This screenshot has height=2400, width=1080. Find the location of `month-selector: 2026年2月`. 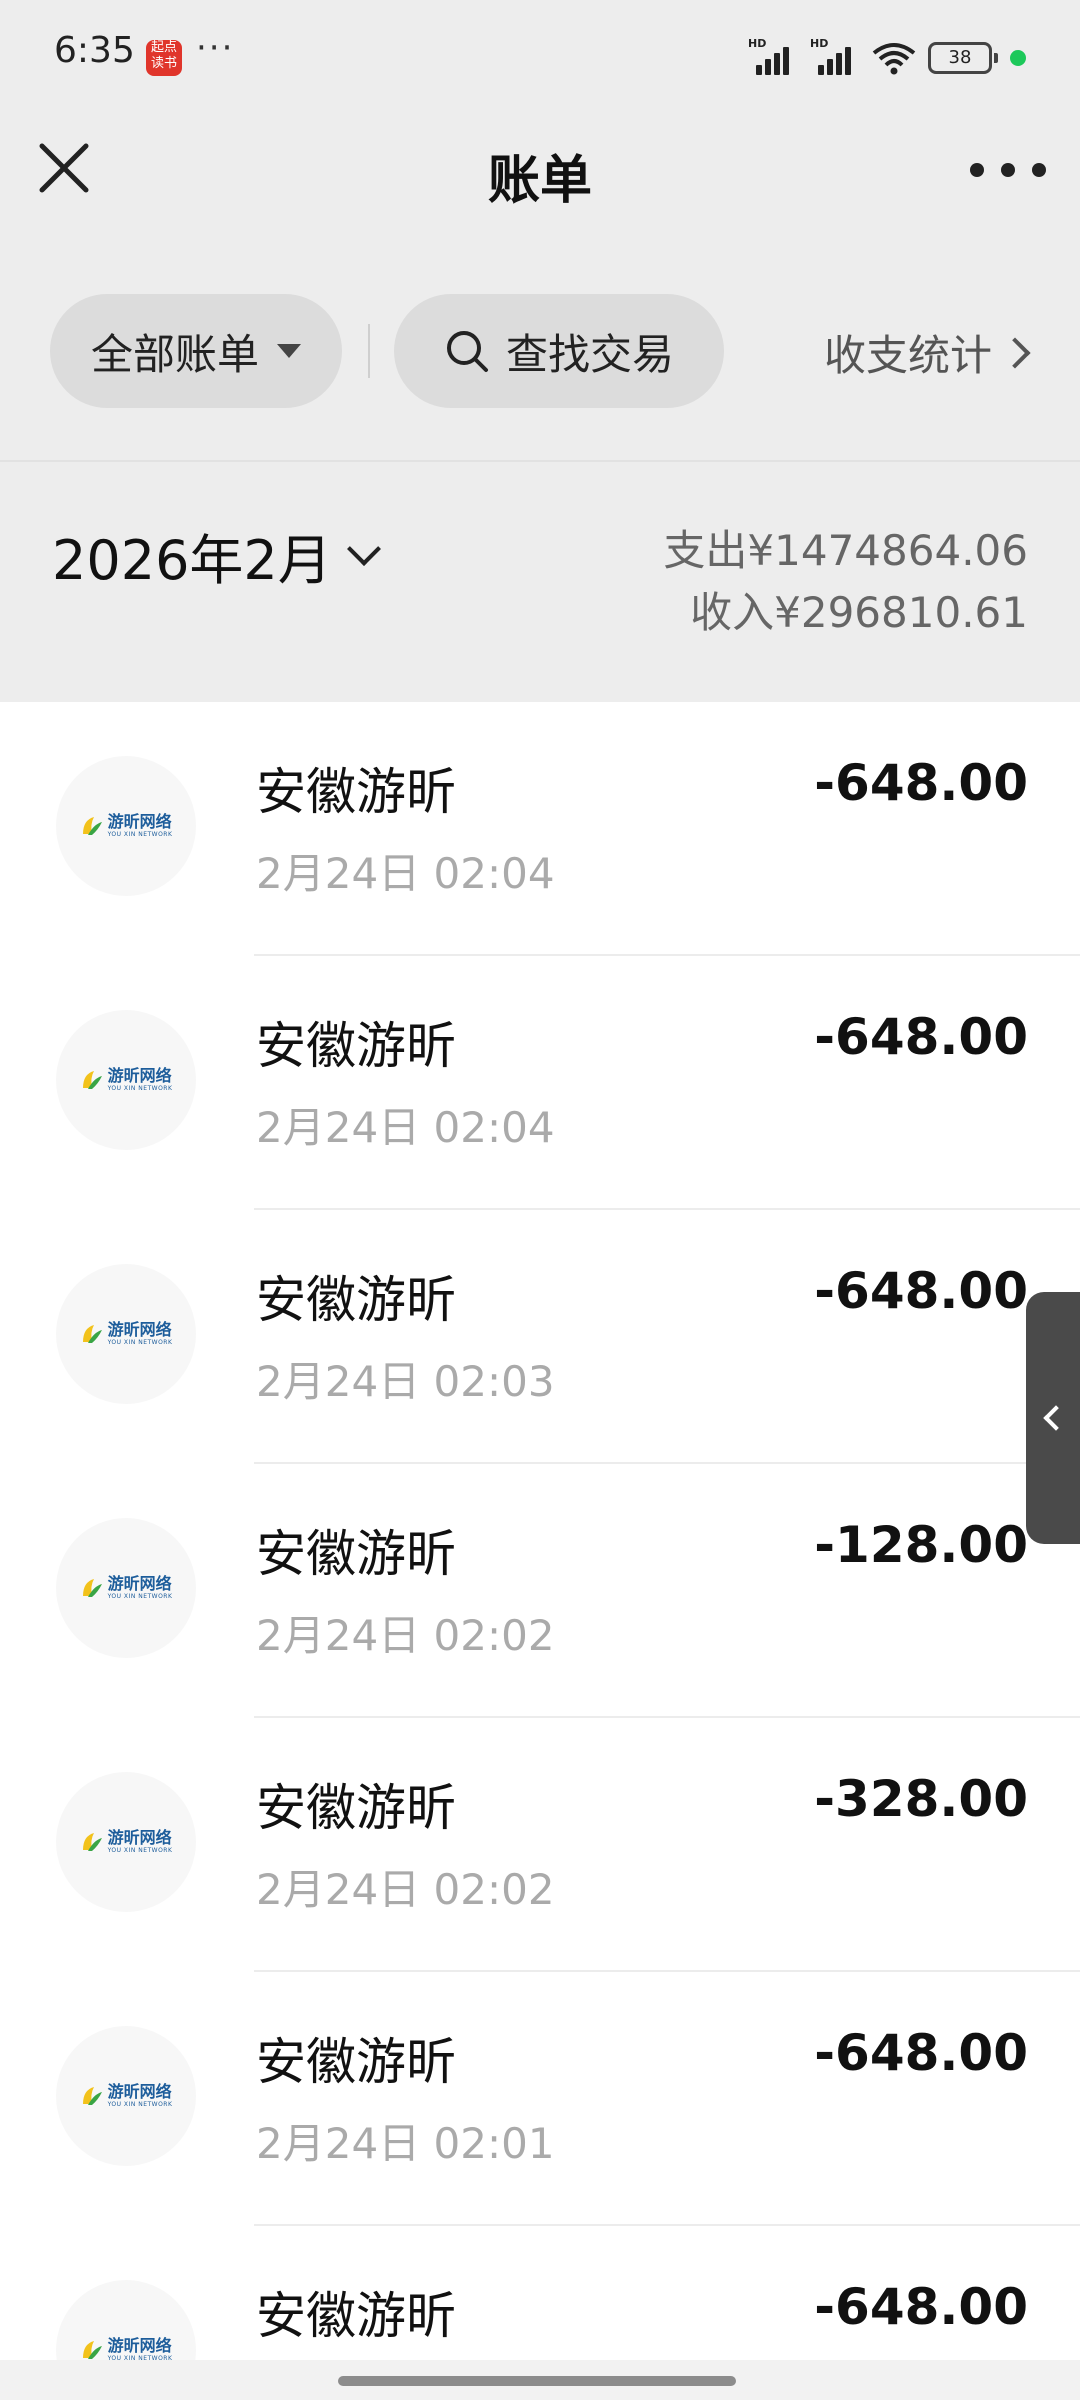

month-selector: 2026年2月 is located at coordinates (216, 555).